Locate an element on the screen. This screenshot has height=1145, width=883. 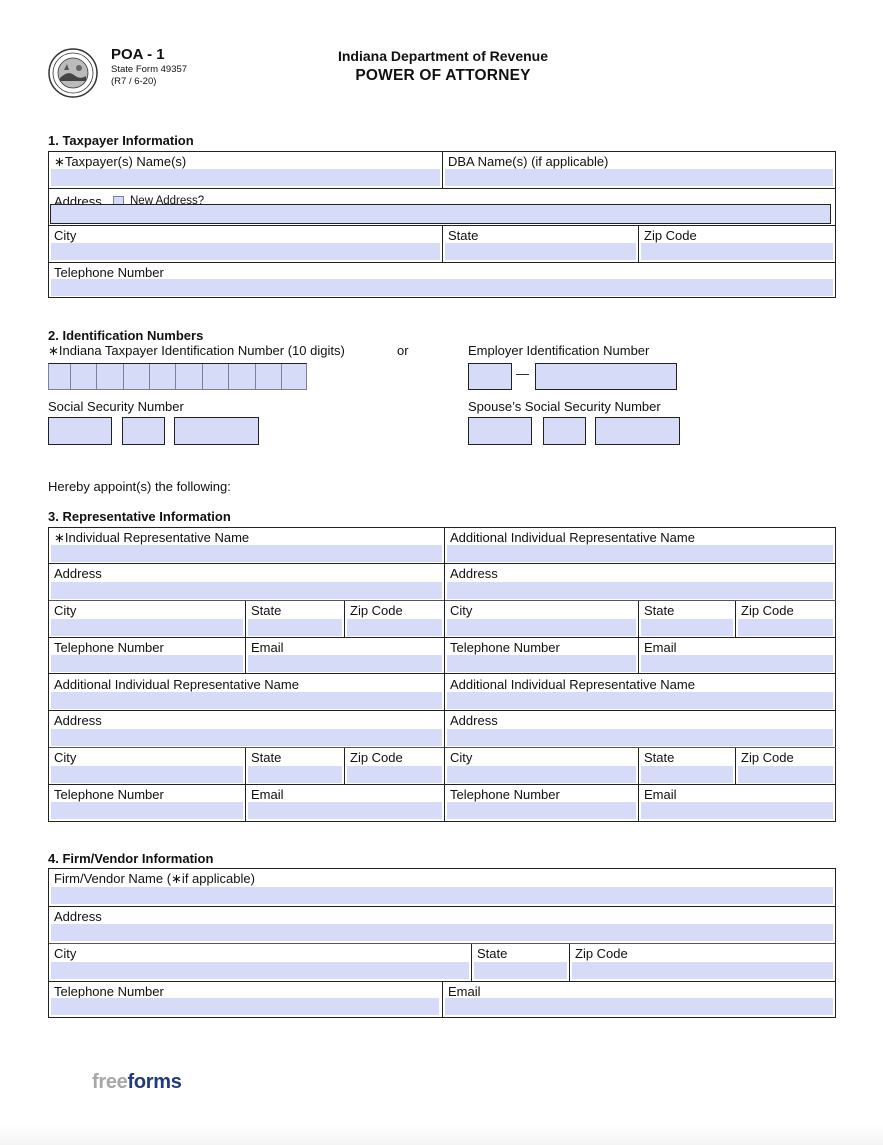
zip-input is located at coordinates (737, 251).